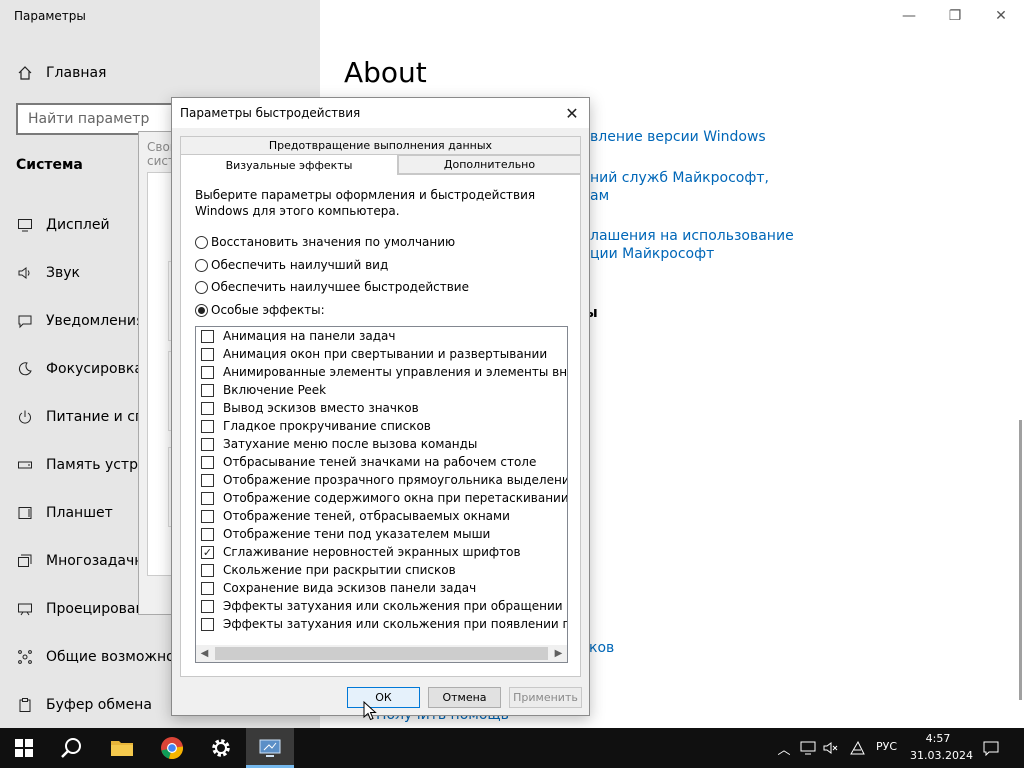 Image resolution: width=1024 pixels, height=768 pixels. What do you see at coordinates (201, 310) in the screenshot?
I see `radio-button-selected` at bounding box center [201, 310].